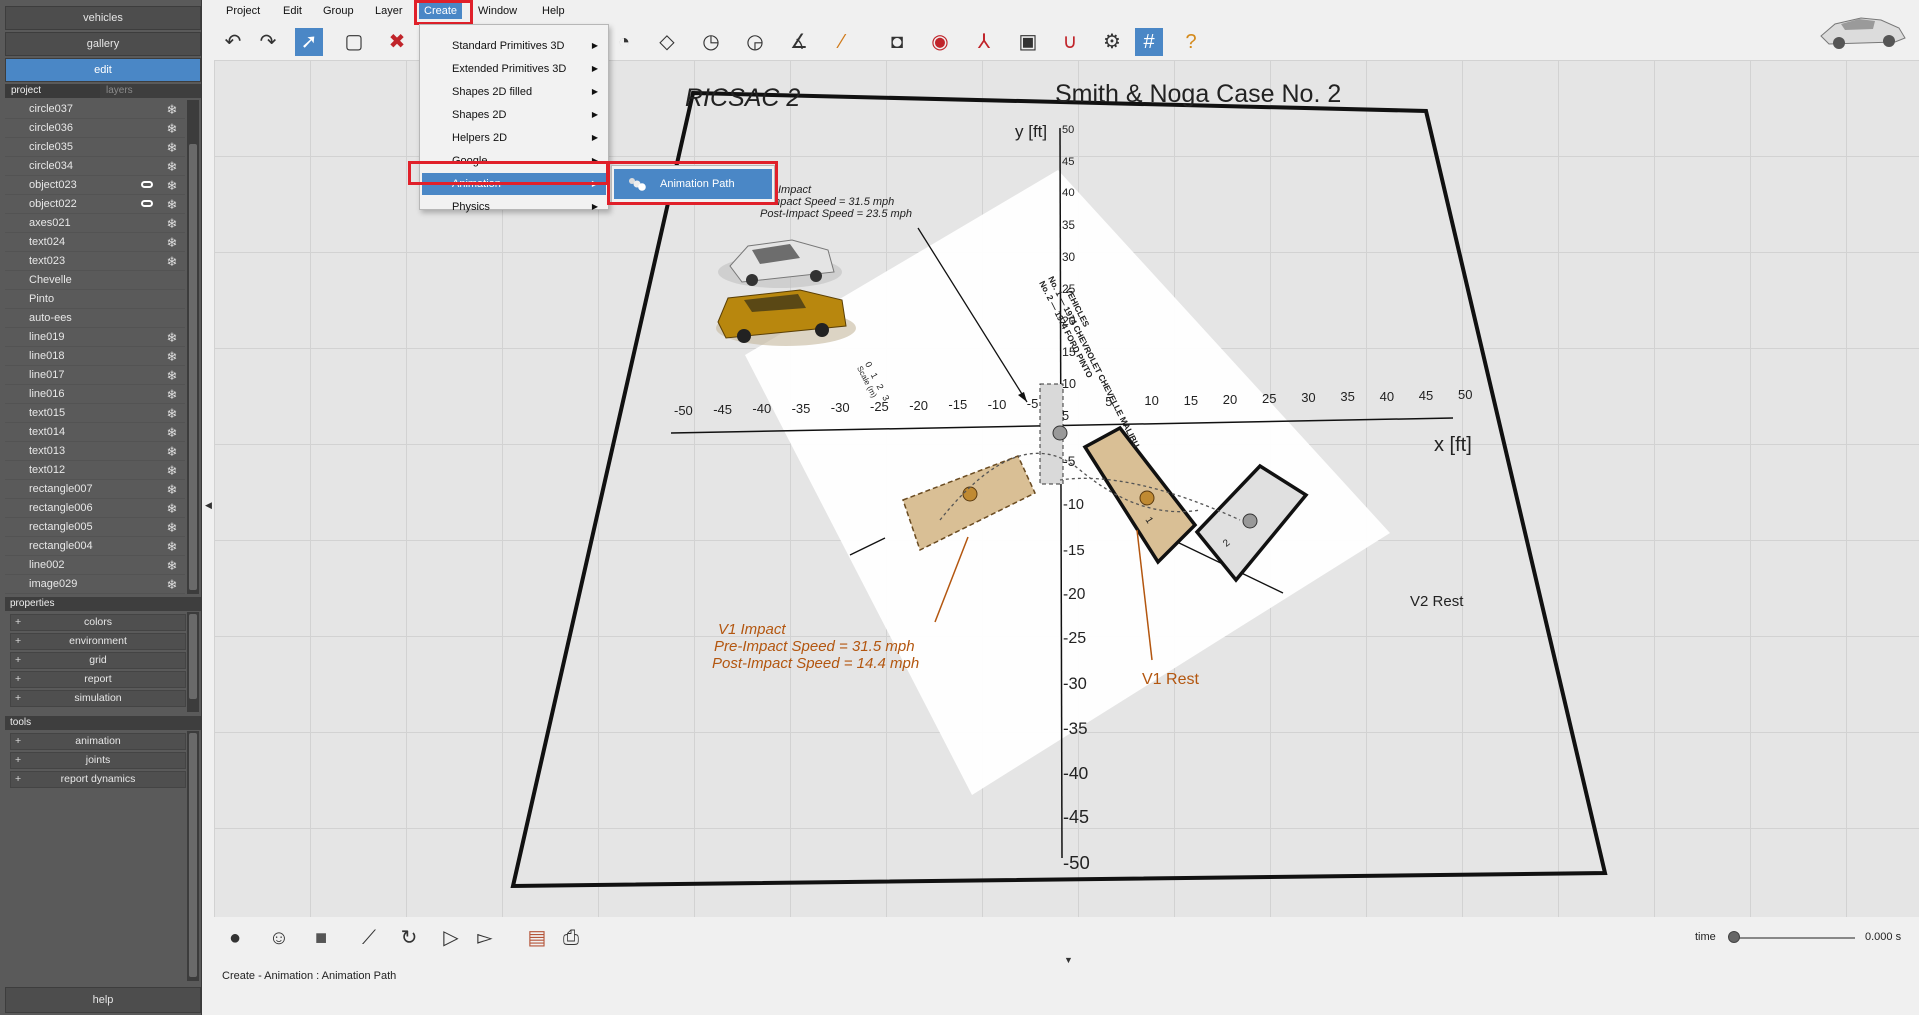  I want to click on axes-icon: ⅄, so click(984, 42).